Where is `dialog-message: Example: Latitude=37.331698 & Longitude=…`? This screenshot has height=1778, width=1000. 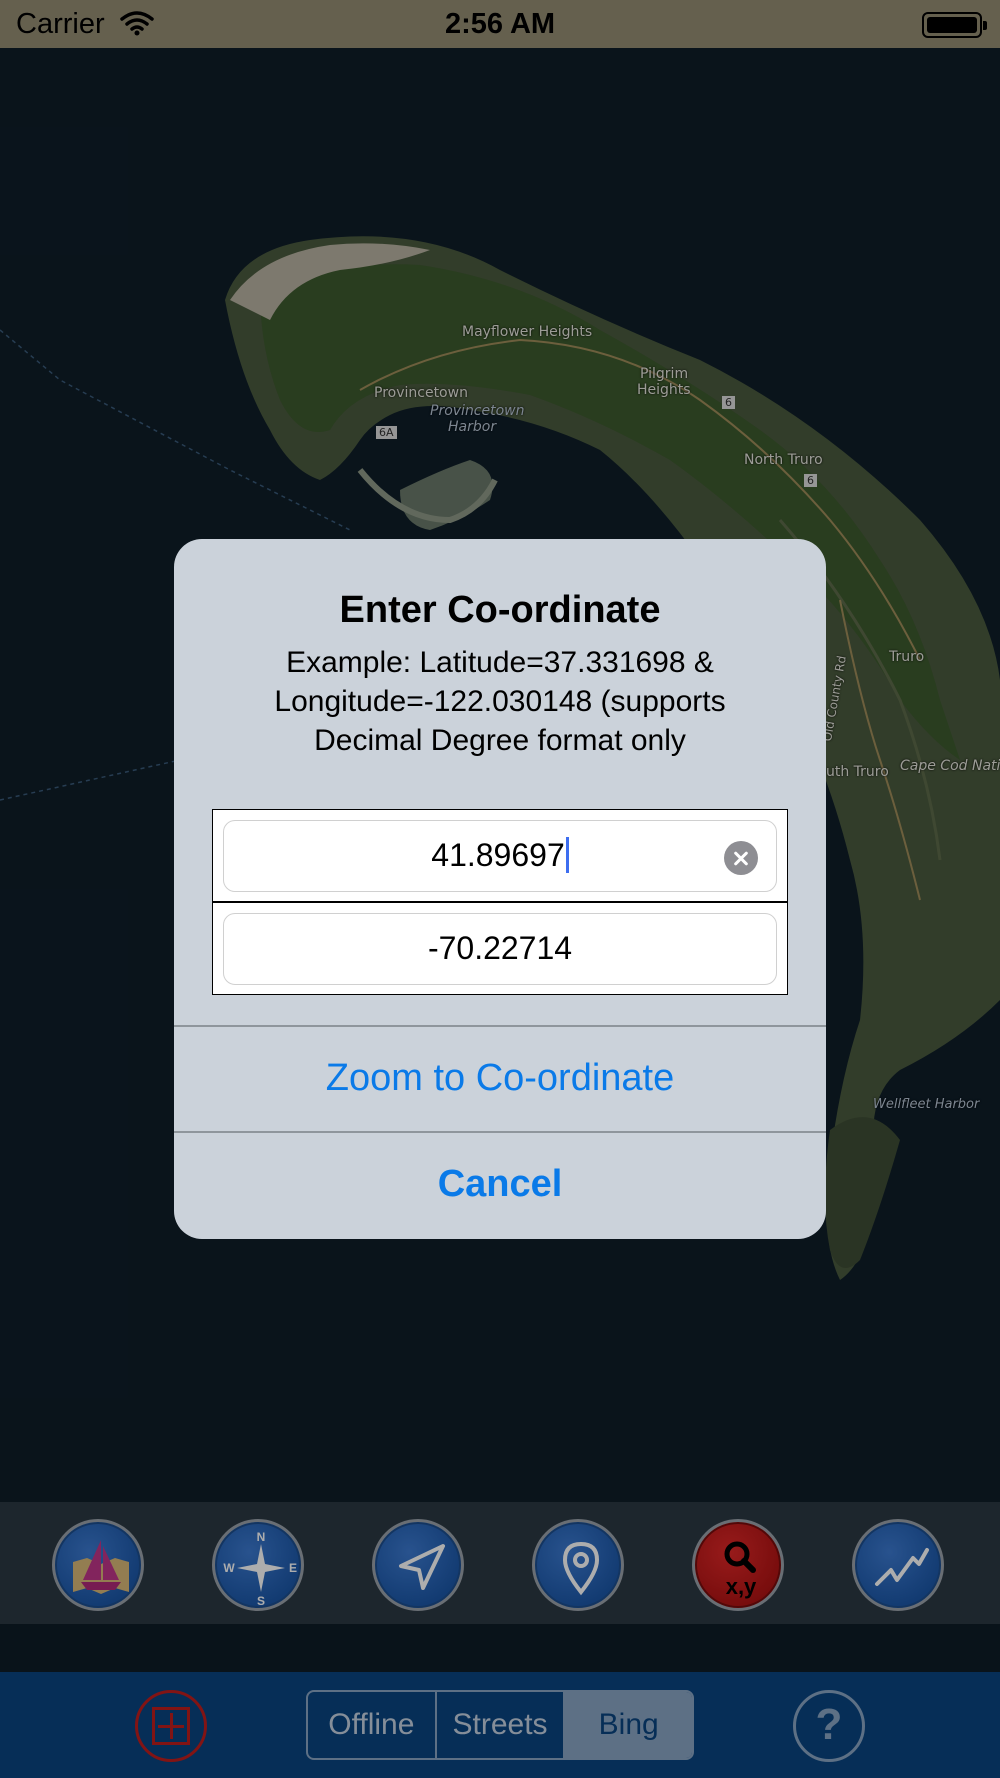 dialog-message: Example: Latitude=37.331698 & Longitude=… is located at coordinates (500, 701).